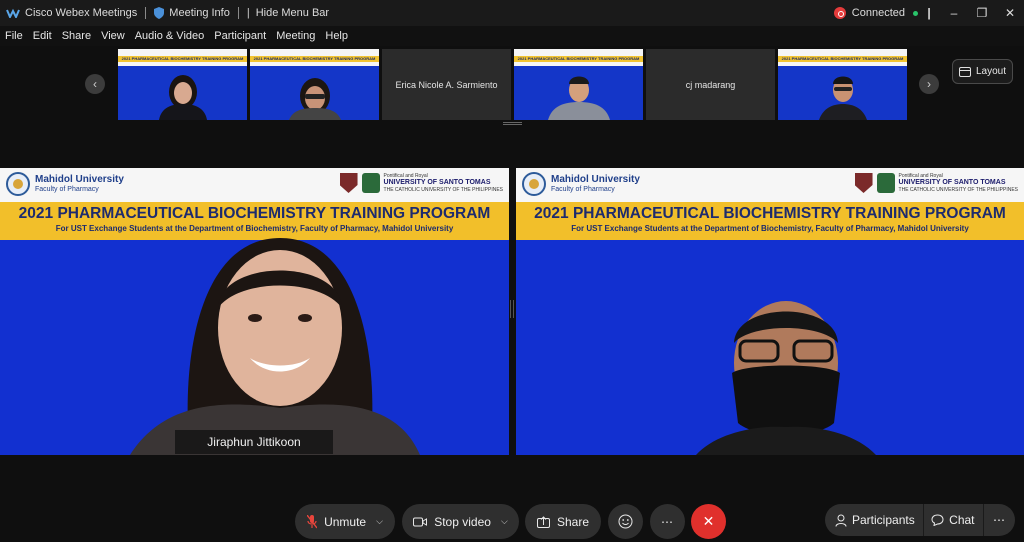  What do you see at coordinates (1010, 13) in the screenshot?
I see `close-icon: ✕` at bounding box center [1010, 13].